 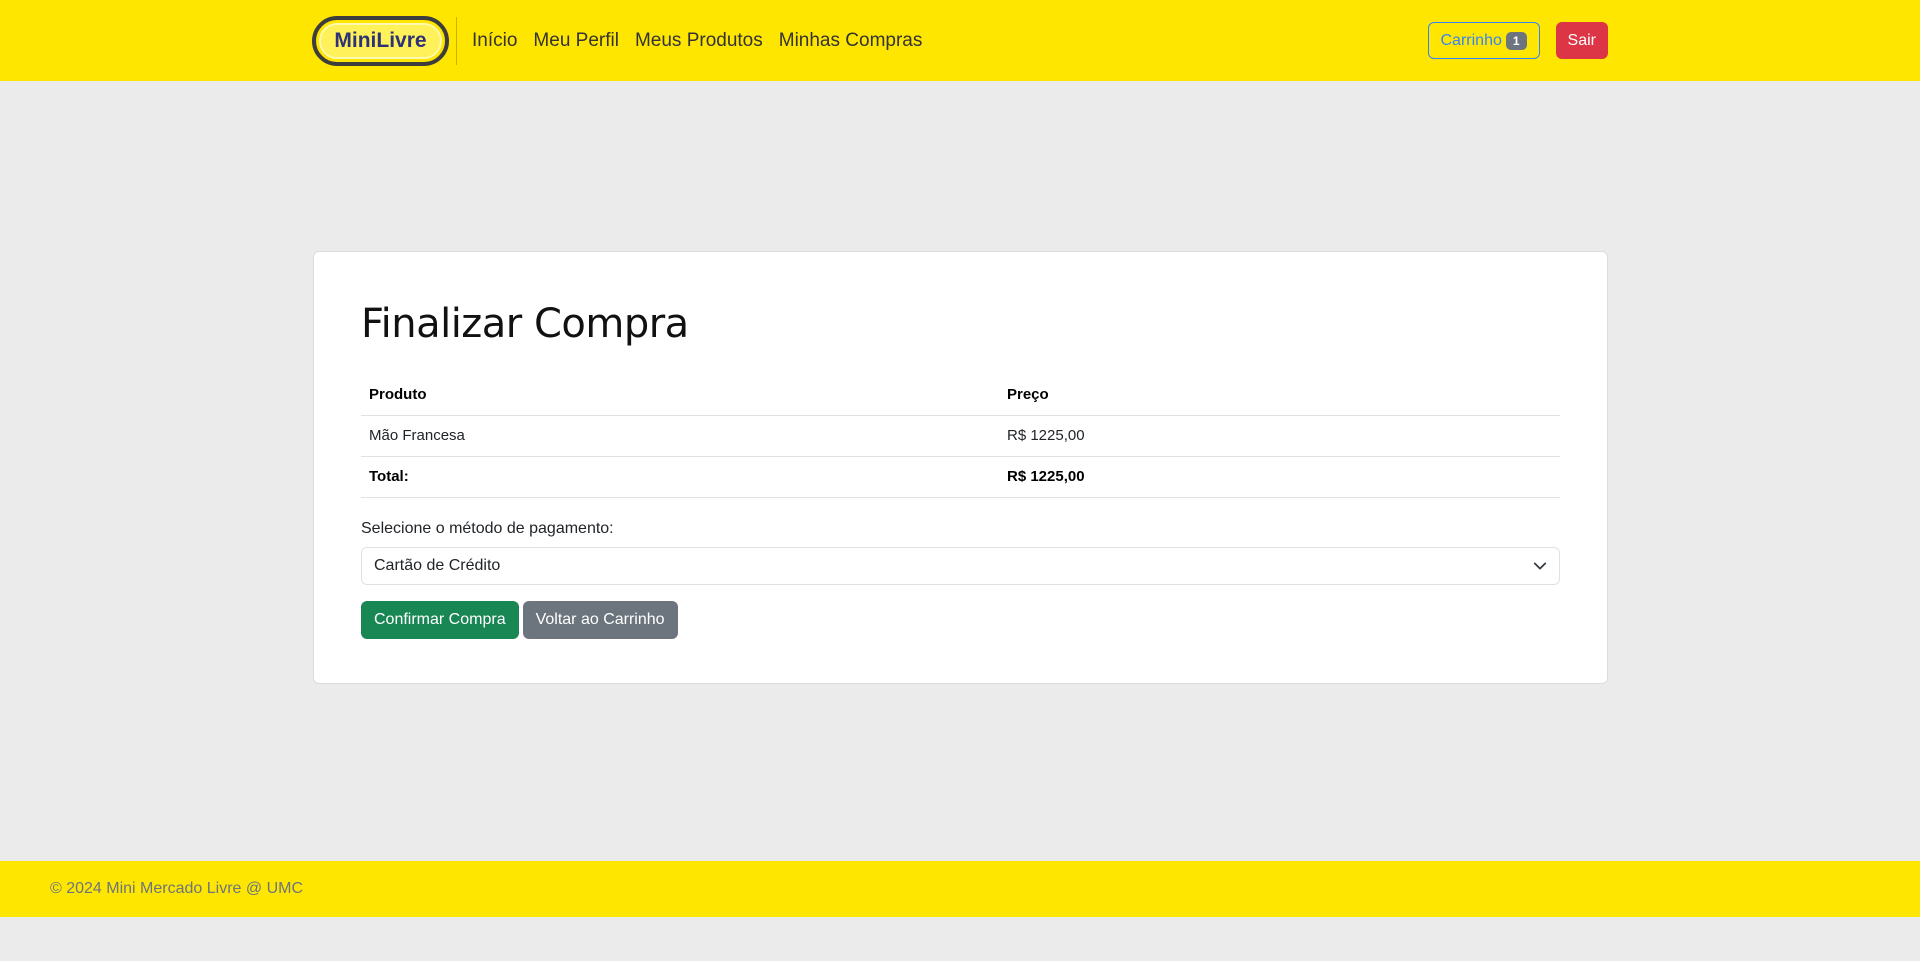 What do you see at coordinates (1471, 40) in the screenshot?
I see `cart-button-label: Carrinho` at bounding box center [1471, 40].